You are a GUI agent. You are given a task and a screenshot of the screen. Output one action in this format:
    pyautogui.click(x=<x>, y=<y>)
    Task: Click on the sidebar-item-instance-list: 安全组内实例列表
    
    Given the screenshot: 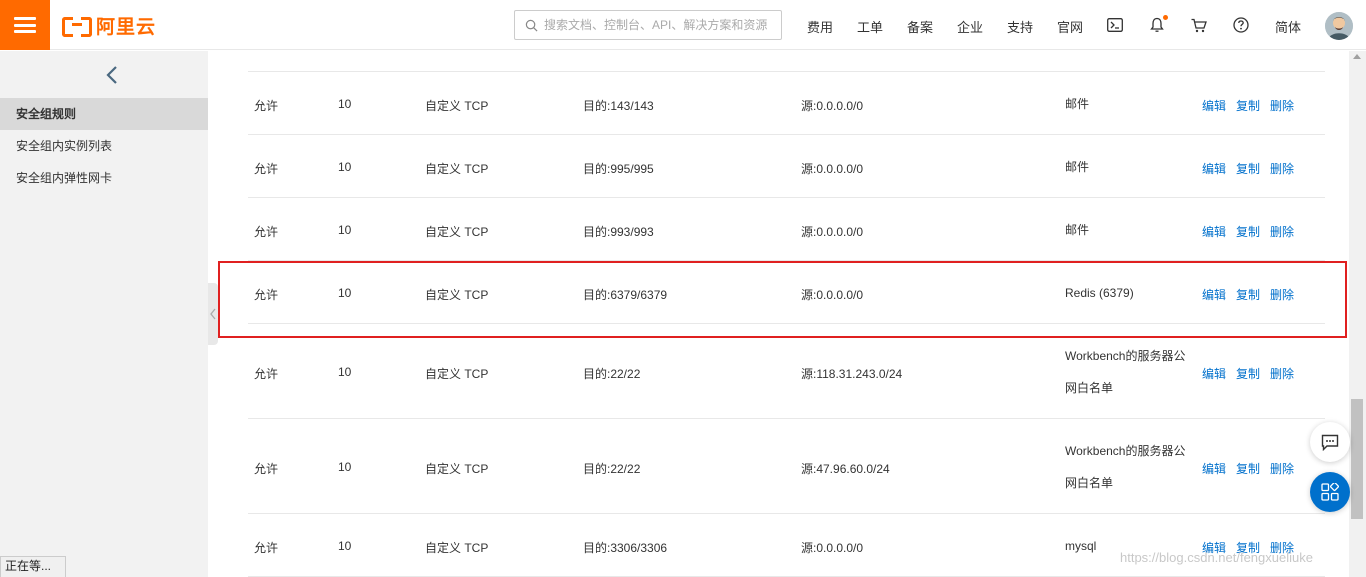 What is the action you would take?
    pyautogui.click(x=104, y=146)
    